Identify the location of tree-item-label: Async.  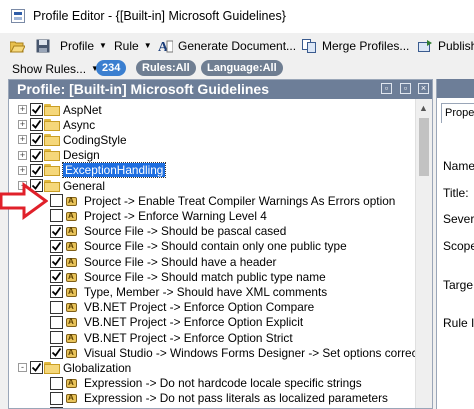
(79, 124).